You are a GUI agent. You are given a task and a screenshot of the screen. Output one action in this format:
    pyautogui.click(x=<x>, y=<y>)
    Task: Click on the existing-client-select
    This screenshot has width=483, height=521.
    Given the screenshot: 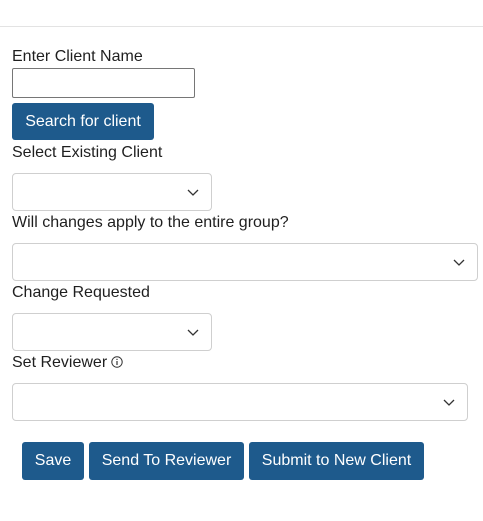 What is the action you would take?
    pyautogui.click(x=112, y=192)
    